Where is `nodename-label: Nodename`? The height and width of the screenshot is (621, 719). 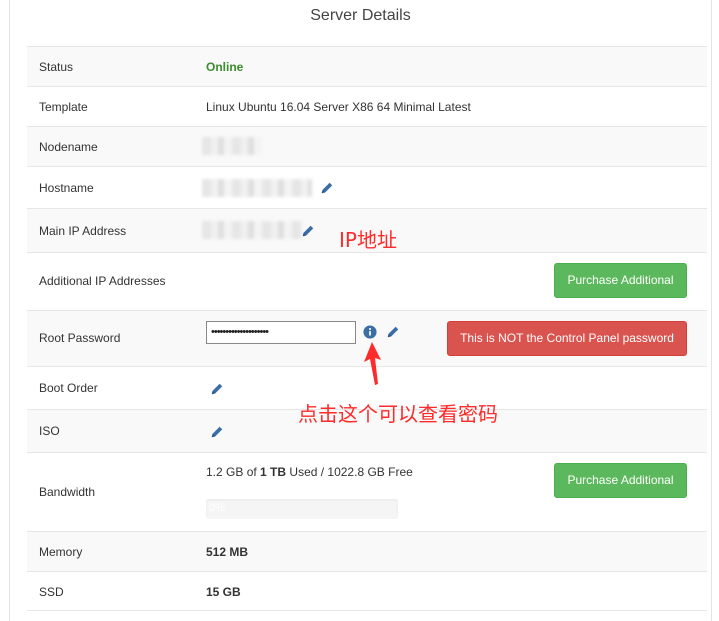 nodename-label: Nodename is located at coordinates (68, 147).